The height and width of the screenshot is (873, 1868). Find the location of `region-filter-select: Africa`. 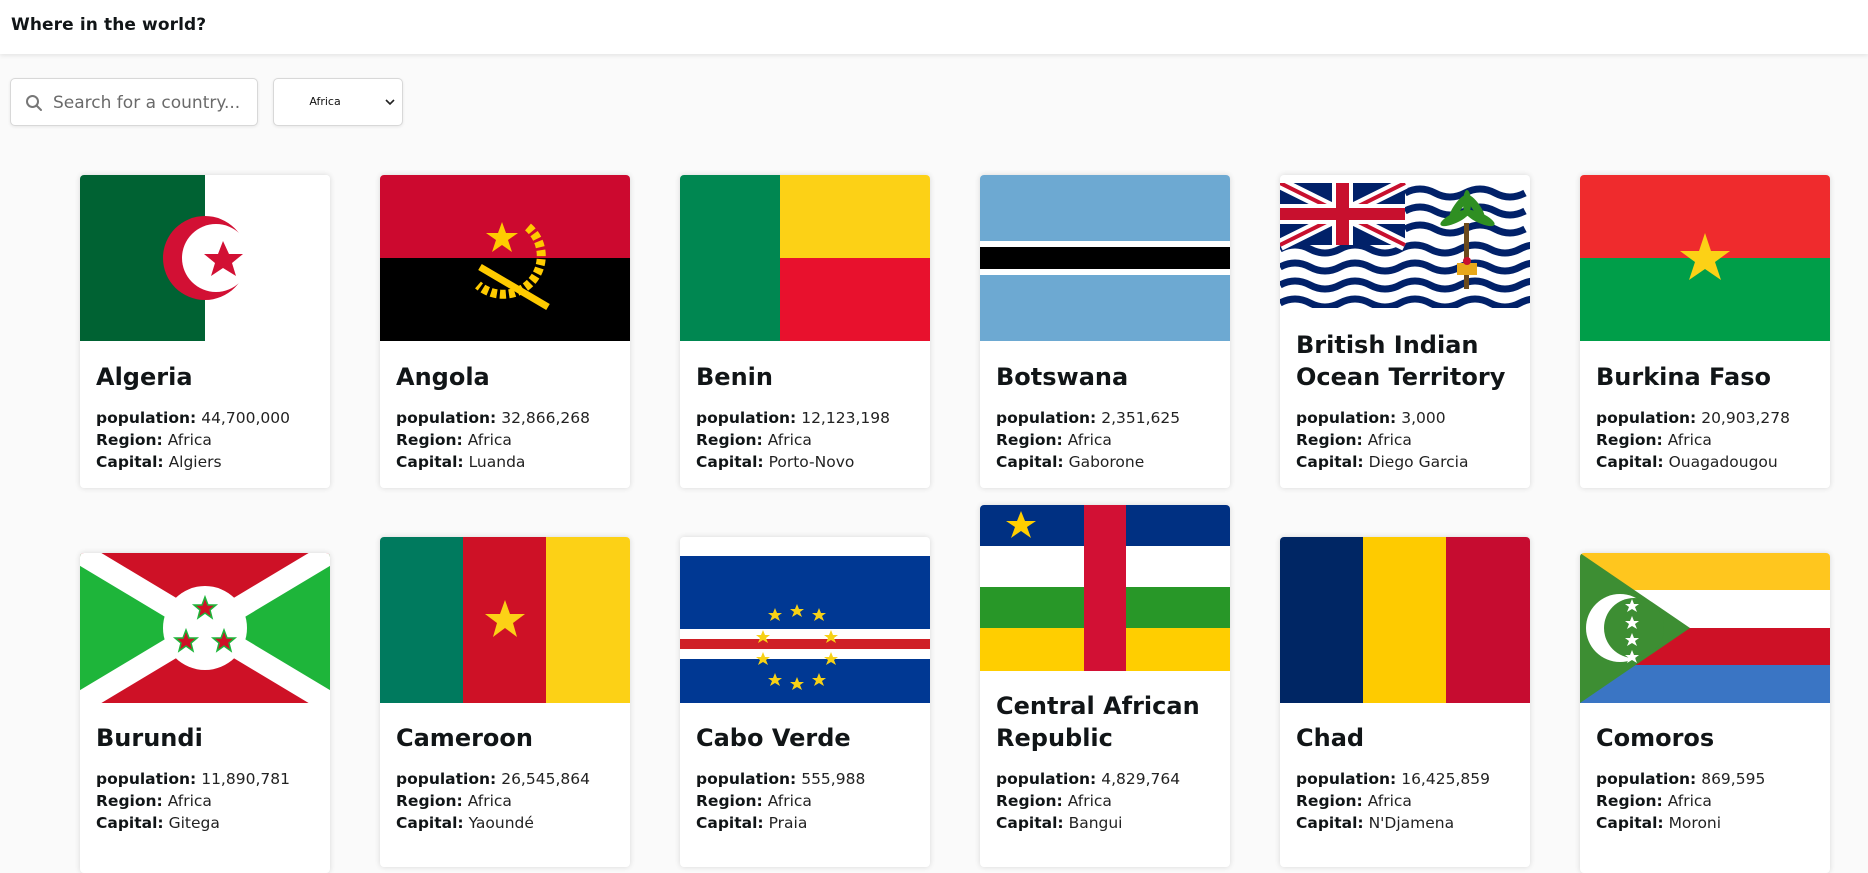

region-filter-select: Africa is located at coordinates (338, 102).